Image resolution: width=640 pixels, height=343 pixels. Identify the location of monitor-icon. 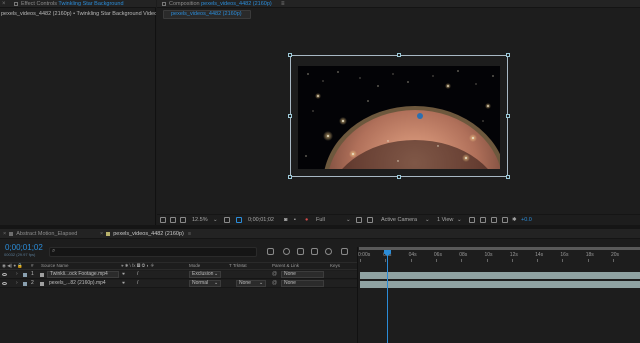
(173, 220).